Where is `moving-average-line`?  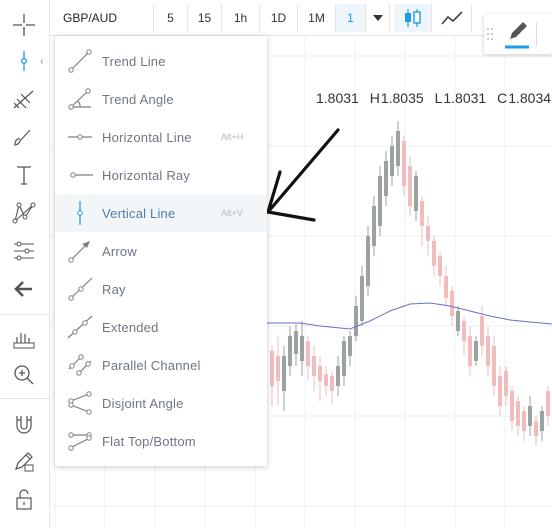
moving-average-line is located at coordinates (409, 316).